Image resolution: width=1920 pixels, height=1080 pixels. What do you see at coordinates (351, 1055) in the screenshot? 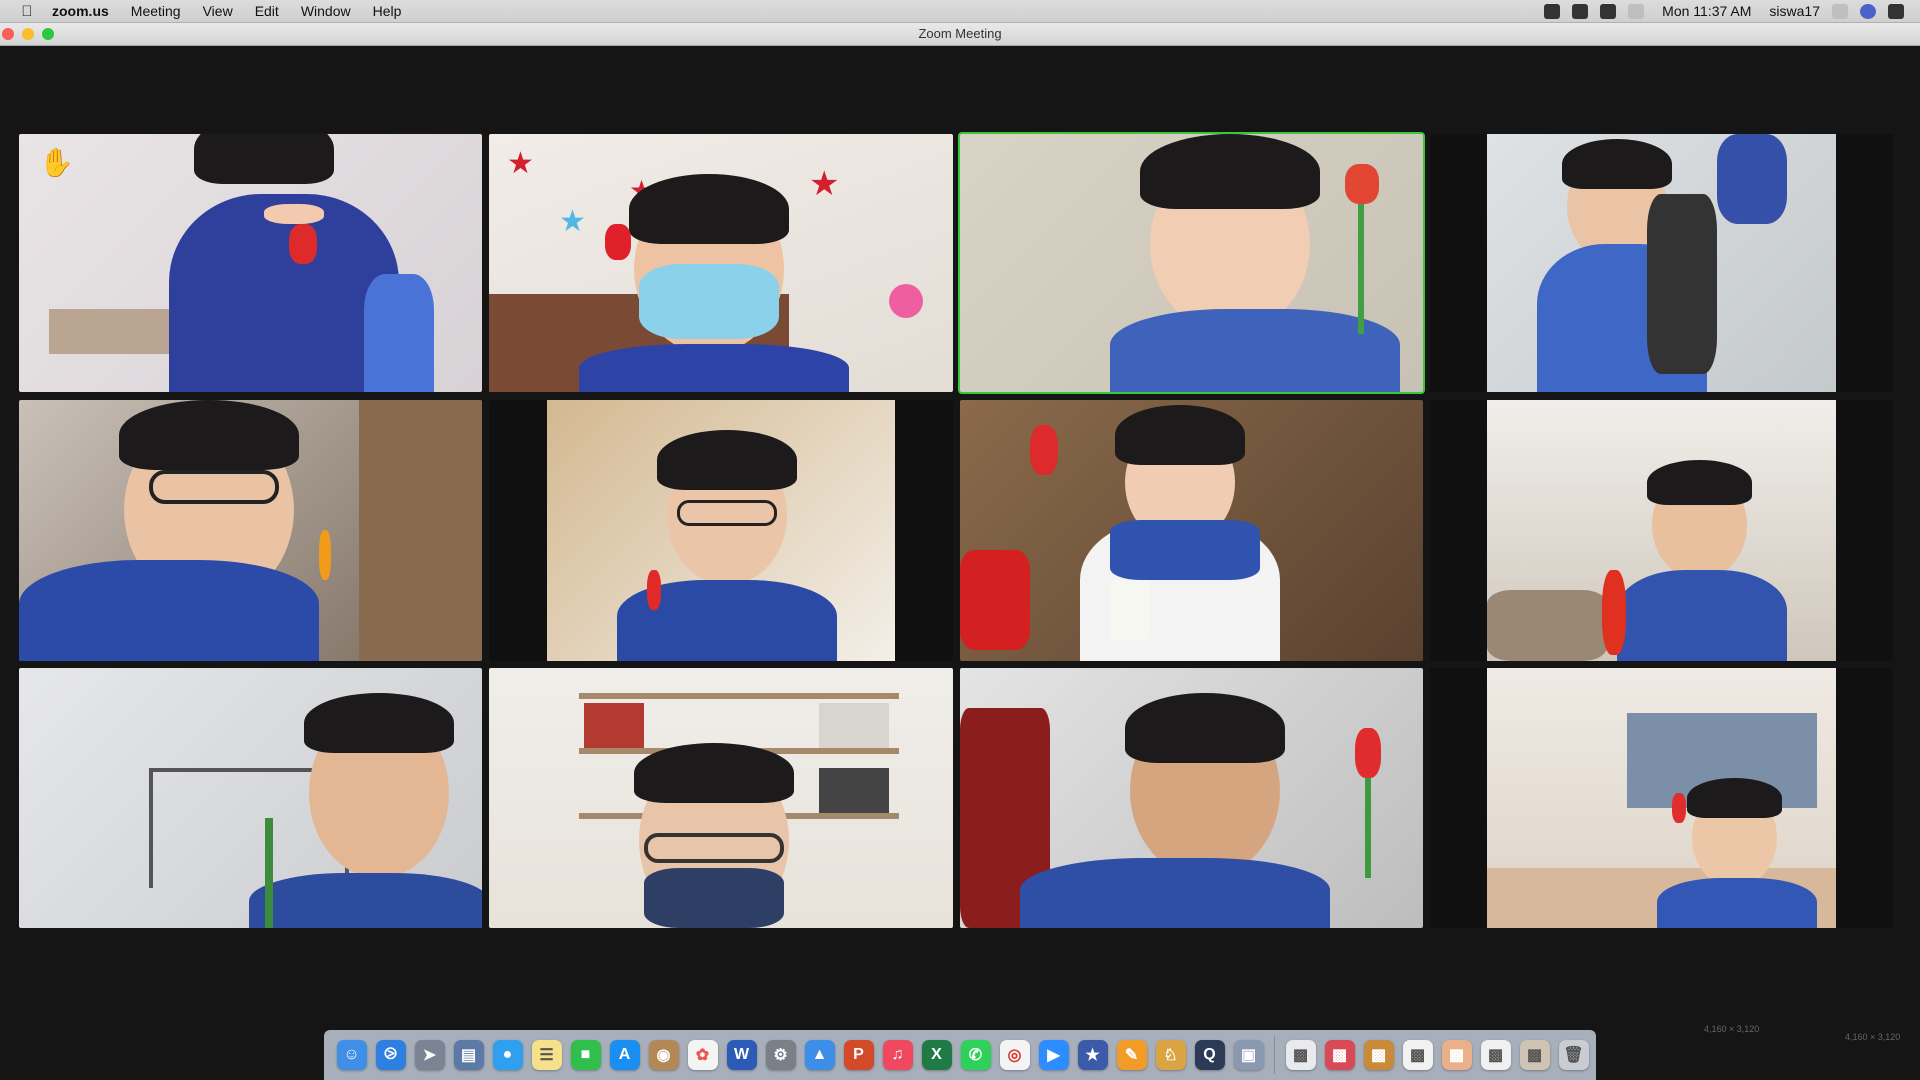
I see `finder-icon: ☺` at bounding box center [351, 1055].